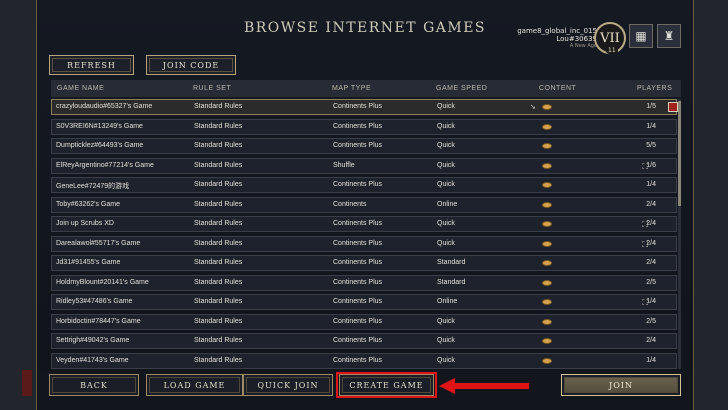 The height and width of the screenshot is (410, 728). What do you see at coordinates (461, 88) in the screenshot?
I see `col-game-speed: GAME SPEED` at bounding box center [461, 88].